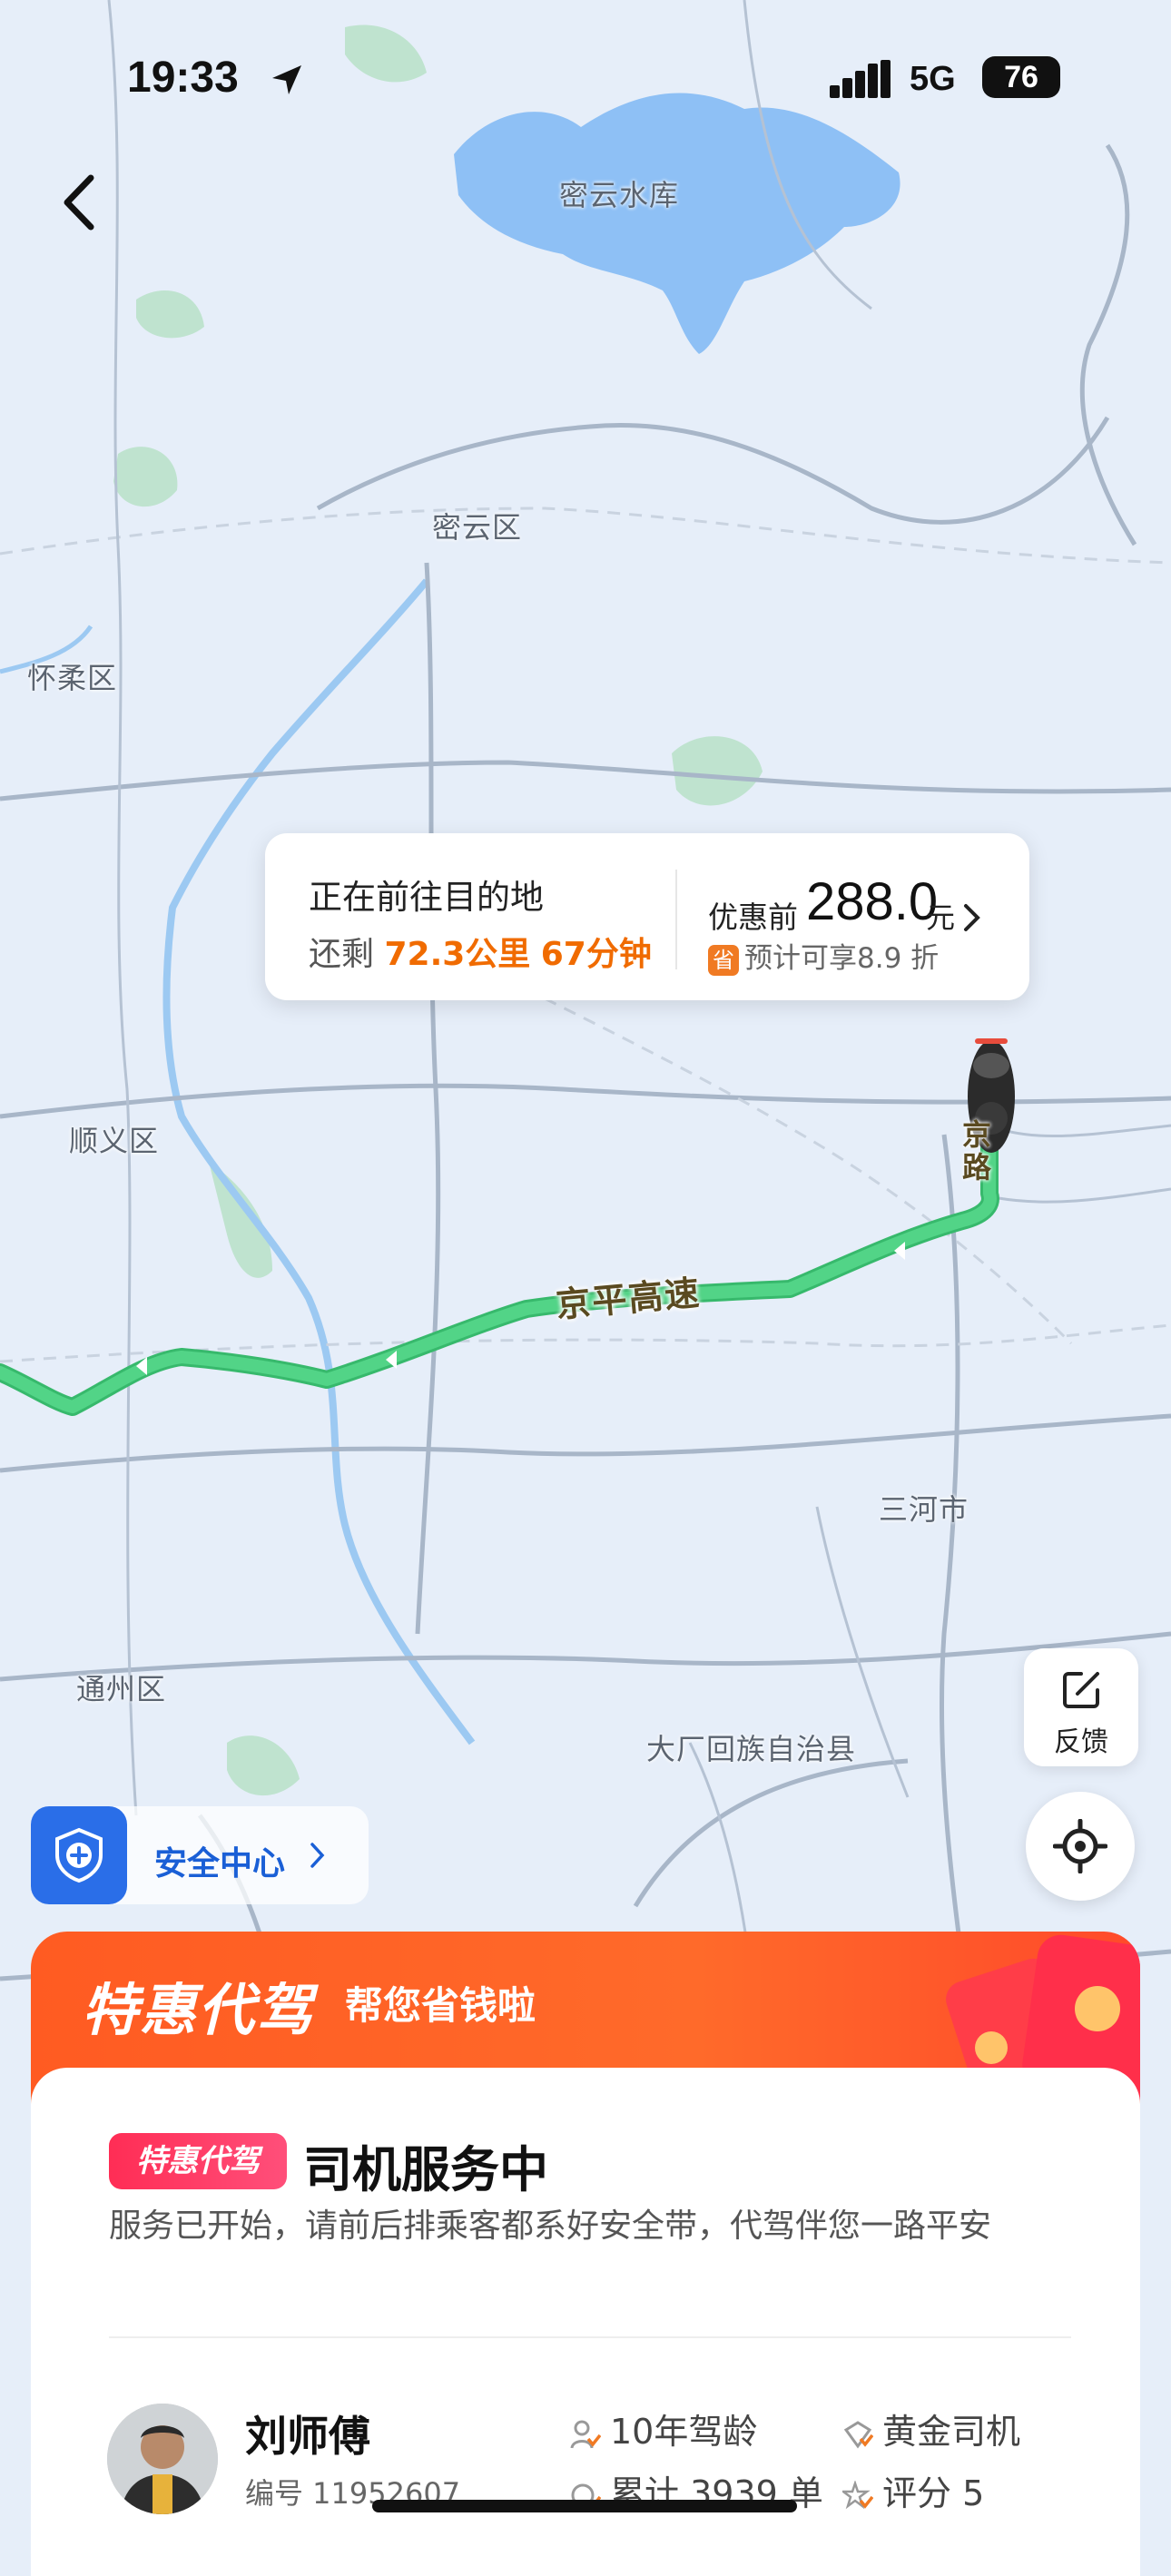  Describe the element at coordinates (342, 954) in the screenshot. I see `remain-prefix: 还剩` at that location.